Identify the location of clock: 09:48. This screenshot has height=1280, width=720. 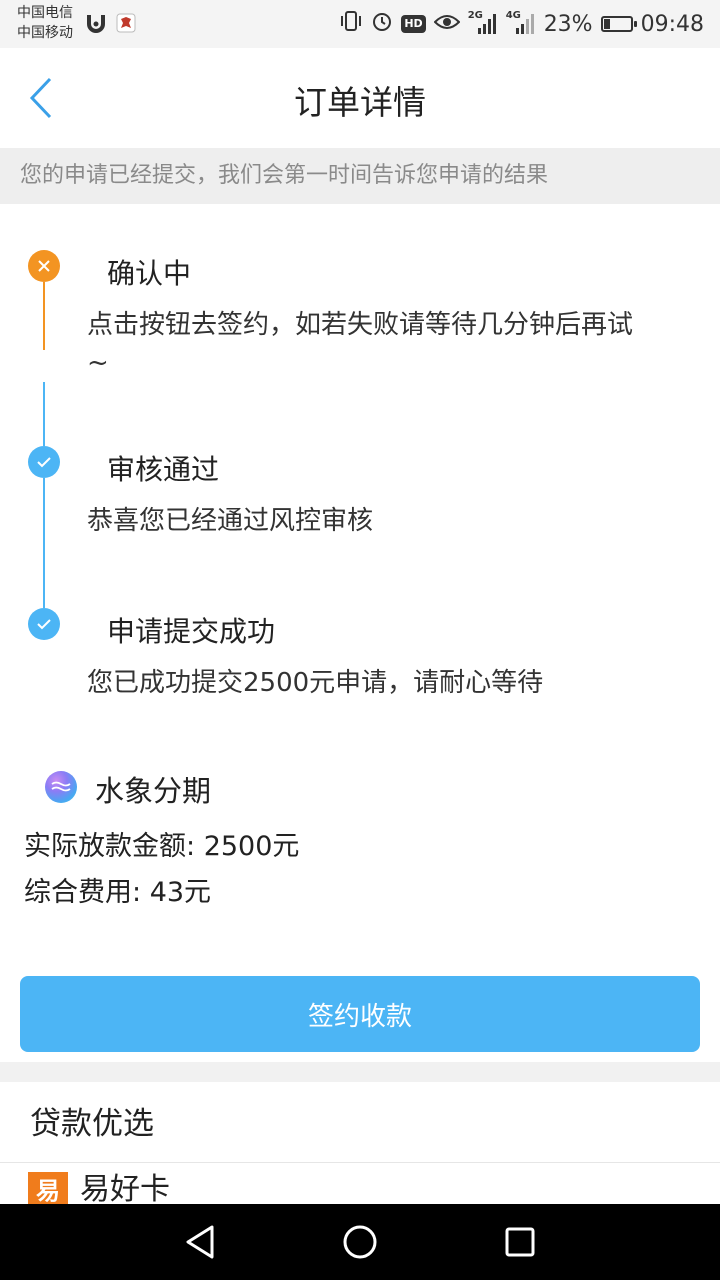
(672, 24).